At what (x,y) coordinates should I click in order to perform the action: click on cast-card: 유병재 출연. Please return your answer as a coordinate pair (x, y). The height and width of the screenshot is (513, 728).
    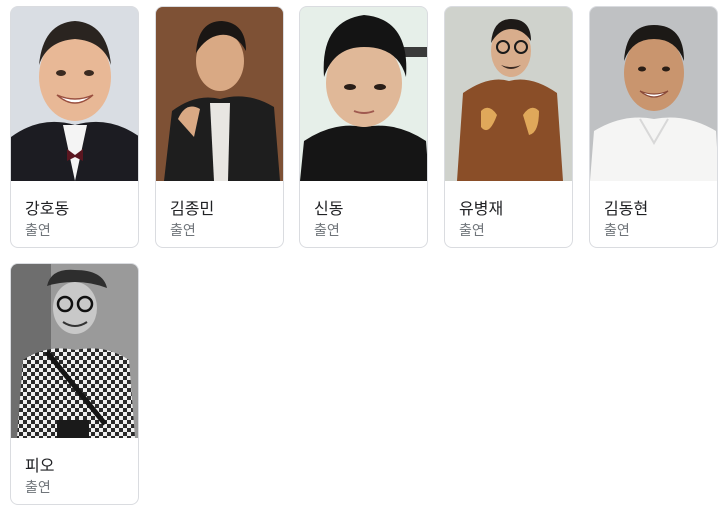
    Looking at the image, I should click on (508, 127).